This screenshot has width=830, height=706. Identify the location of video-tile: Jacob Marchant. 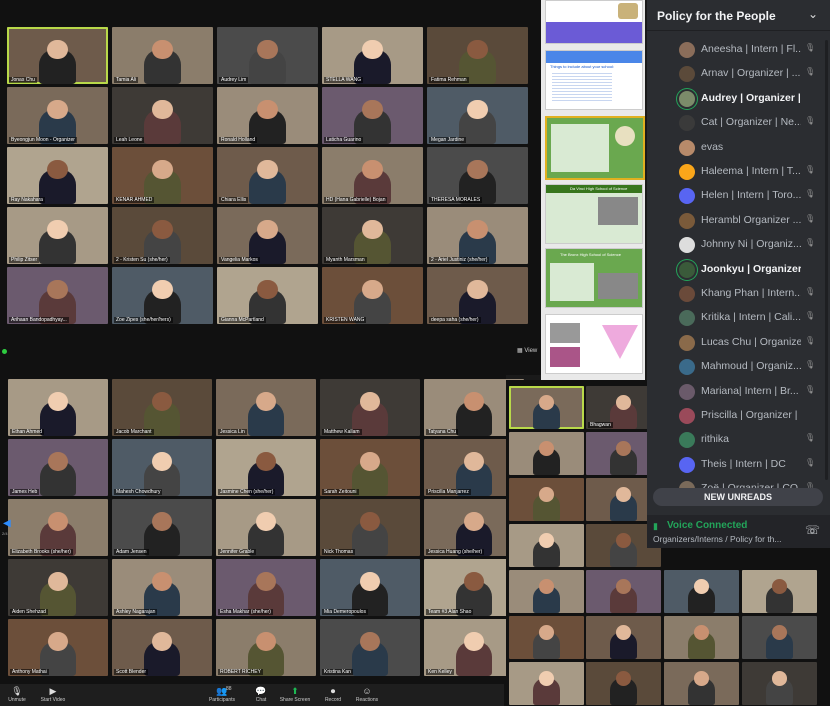
(162, 407).